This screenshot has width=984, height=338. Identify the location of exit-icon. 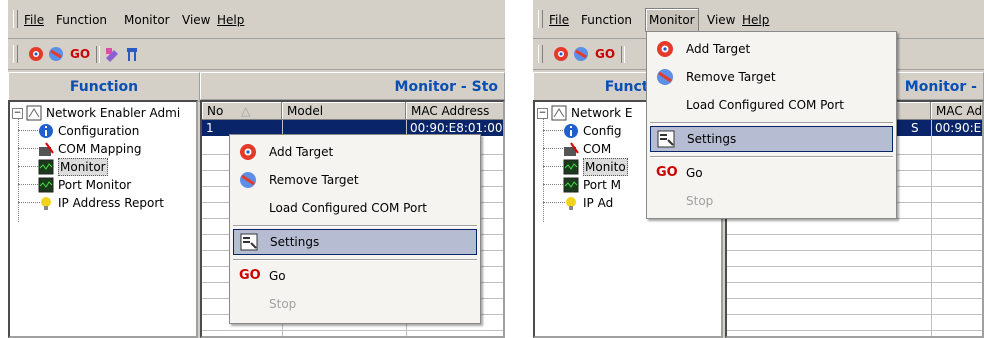
(132, 54).